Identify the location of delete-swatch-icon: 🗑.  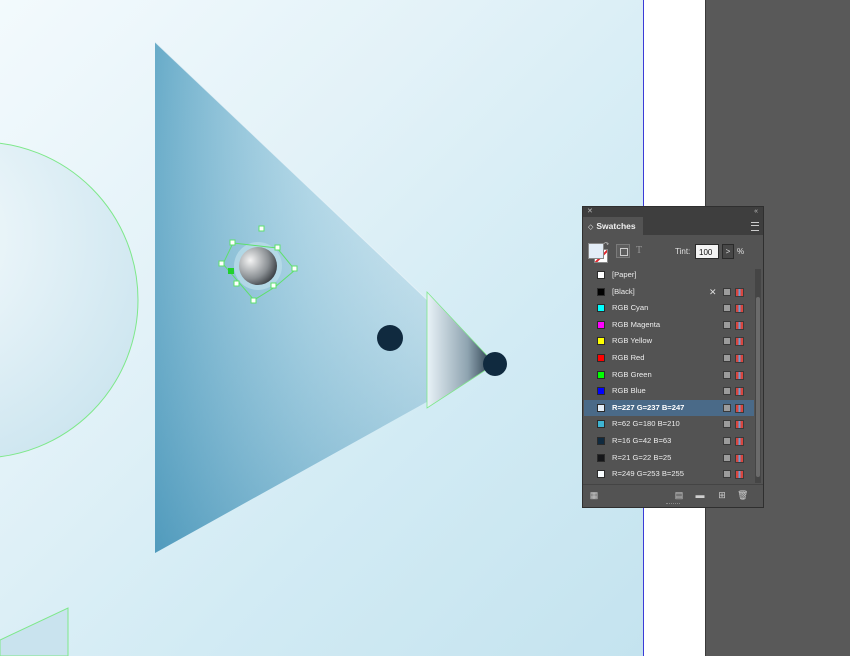
(742, 495).